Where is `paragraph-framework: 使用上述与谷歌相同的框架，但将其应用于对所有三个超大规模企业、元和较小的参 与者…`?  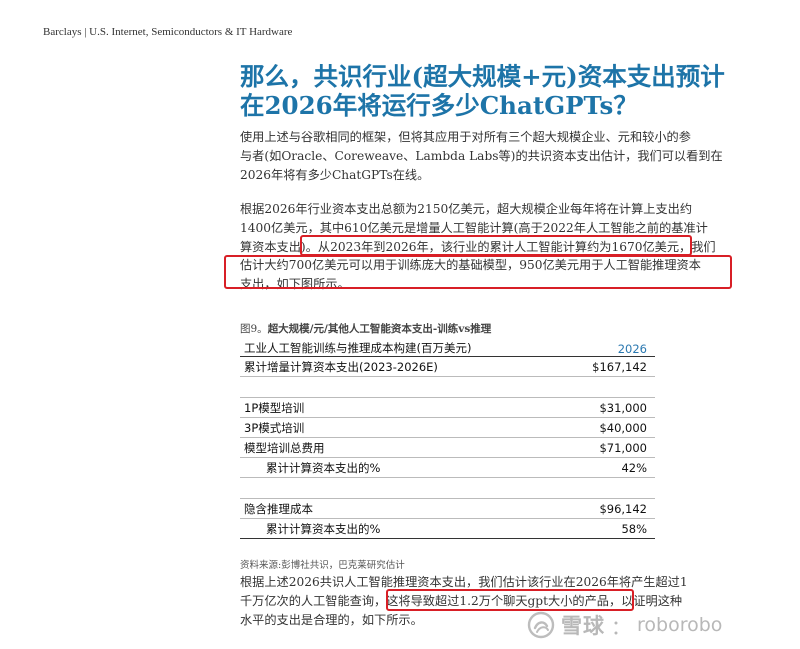
paragraph-framework: 使用上述与谷歌相同的框架，但将其应用于对所有三个超大规模企业、元和较小的参 与者… is located at coordinates (492, 156).